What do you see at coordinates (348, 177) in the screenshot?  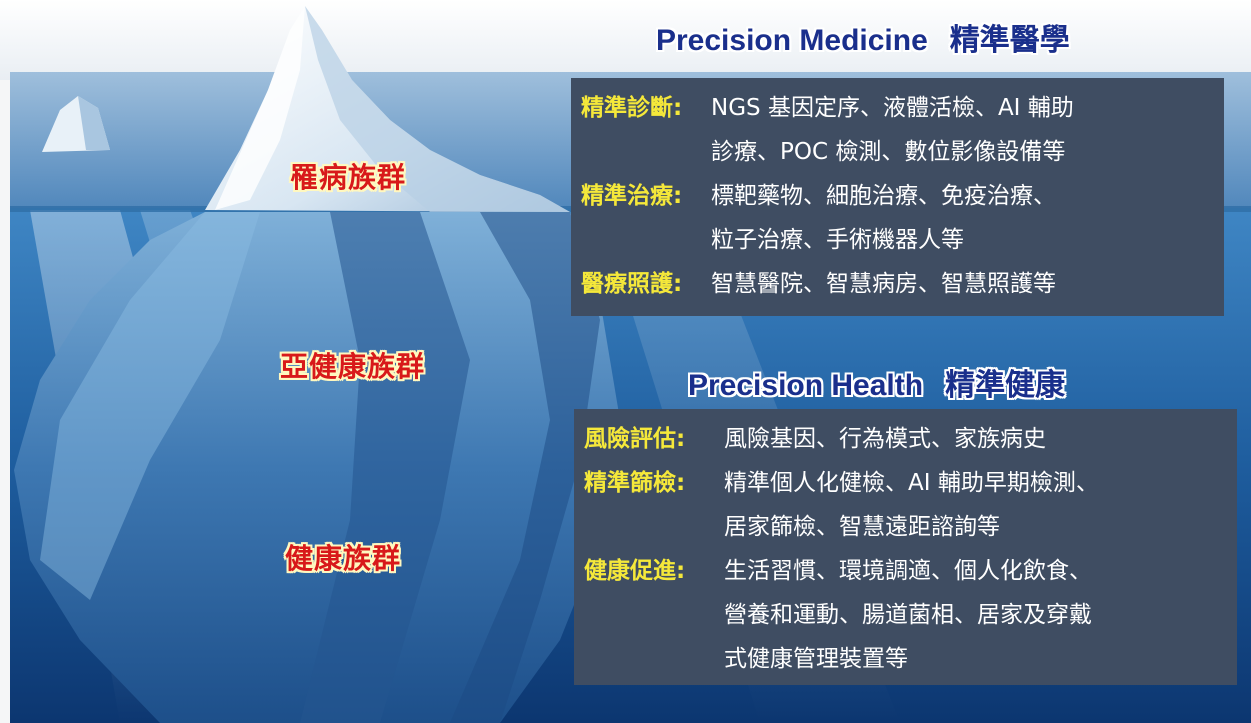 I see `group-label-rare-disease: 罹病族群` at bounding box center [348, 177].